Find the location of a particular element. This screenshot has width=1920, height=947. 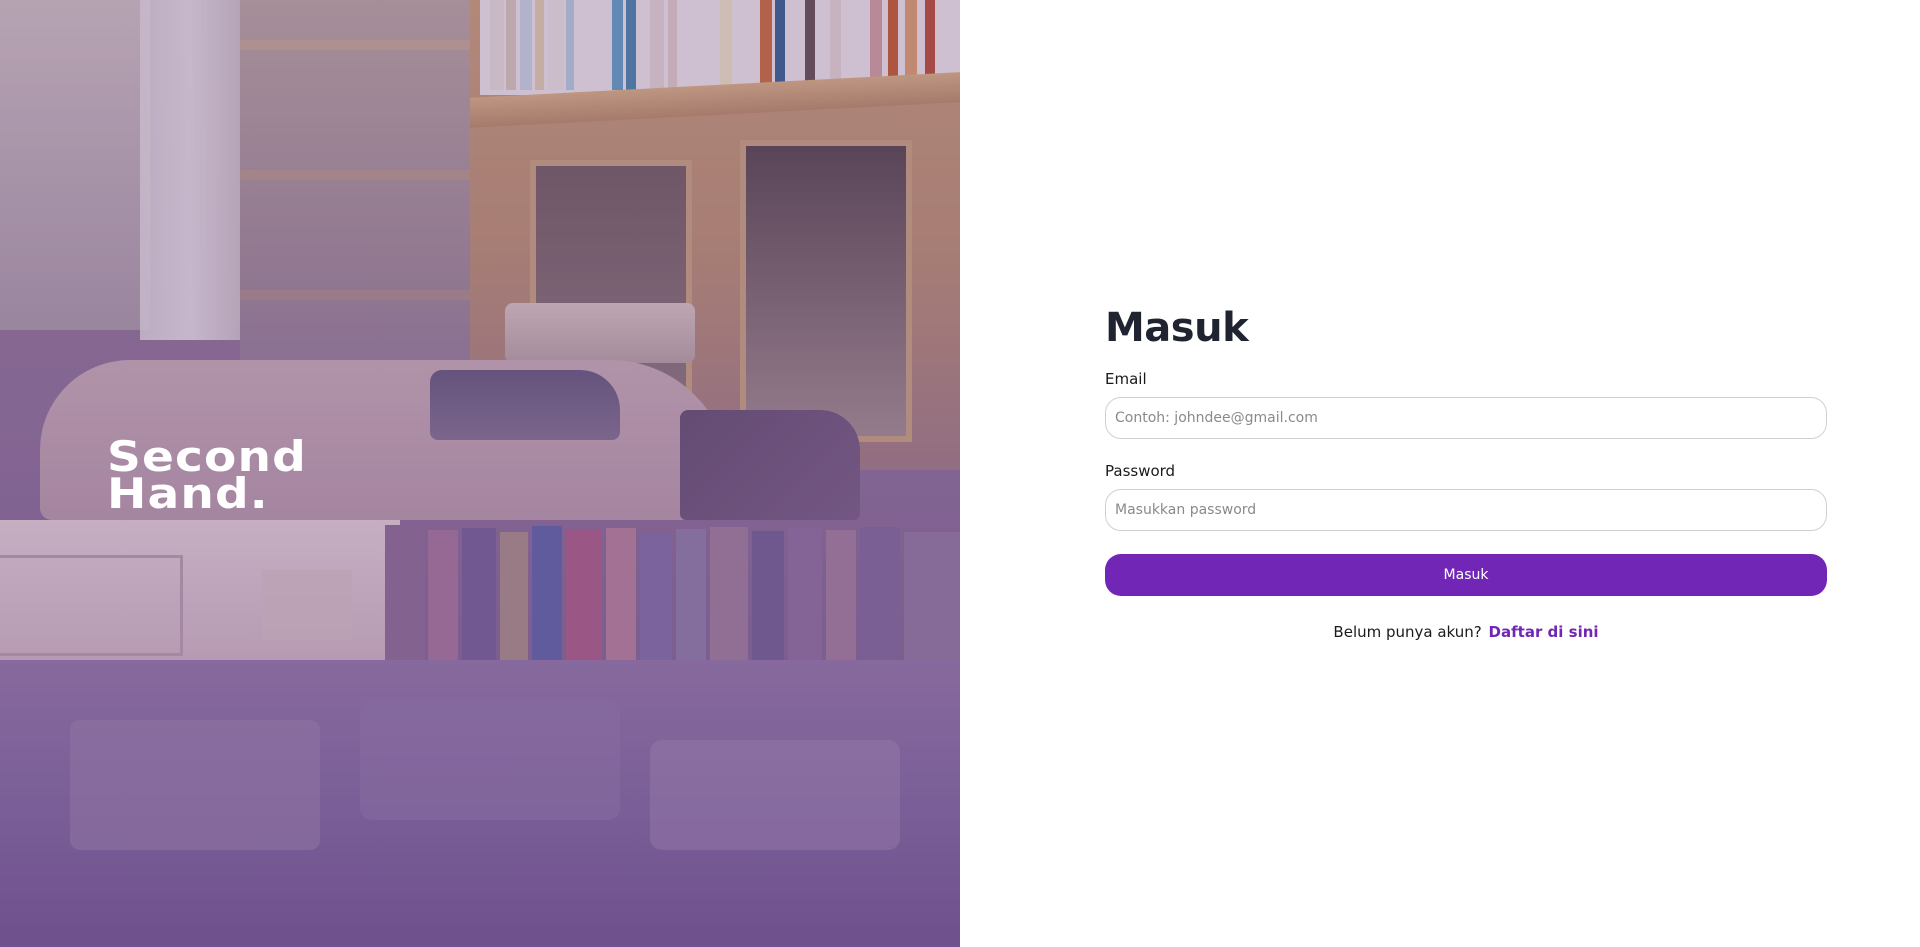

password-label: Password is located at coordinates (1140, 471).